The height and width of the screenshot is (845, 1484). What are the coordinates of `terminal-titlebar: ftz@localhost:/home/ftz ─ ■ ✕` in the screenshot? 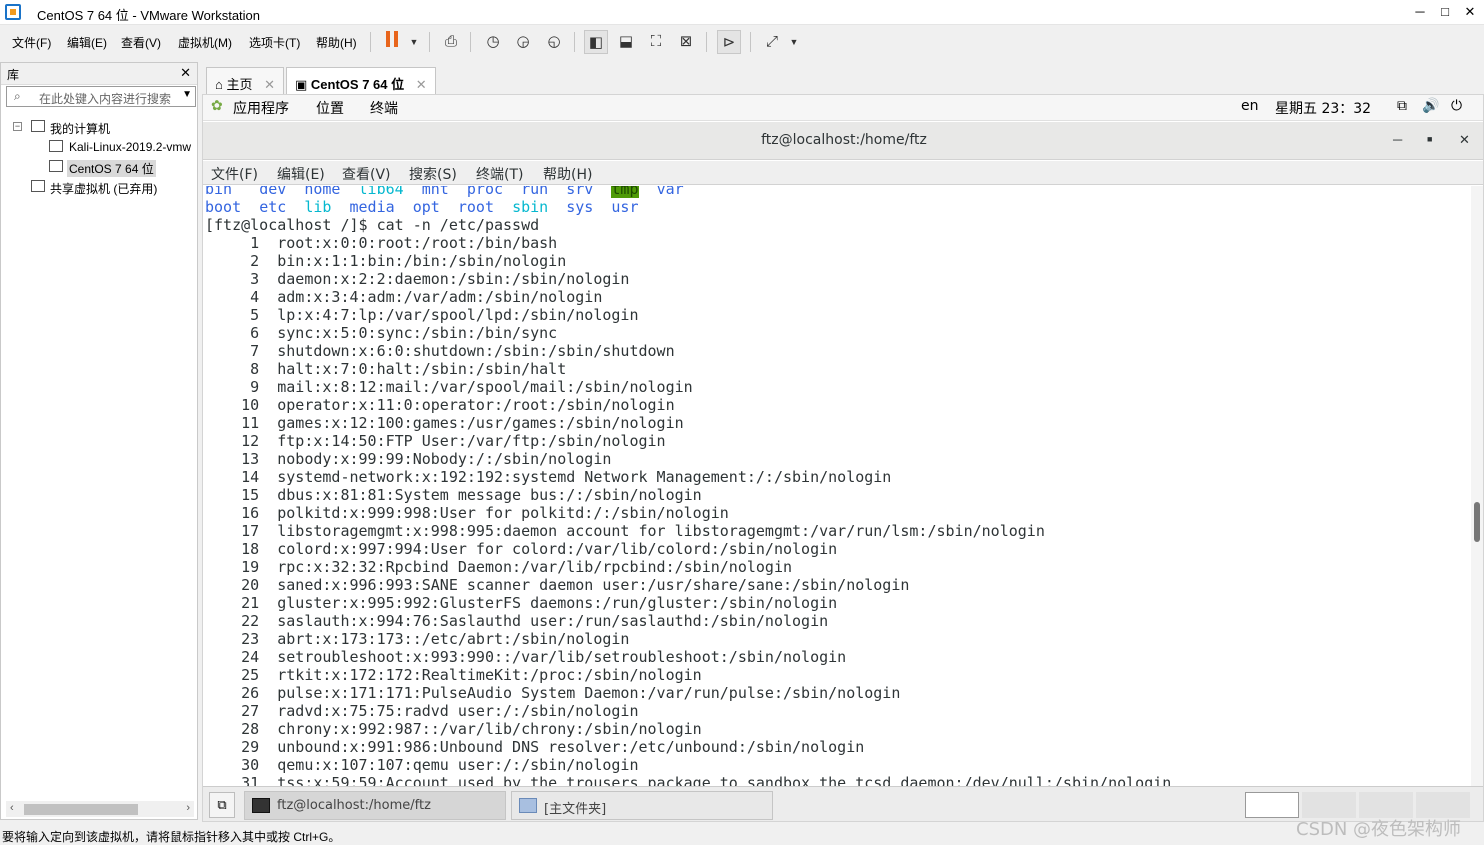 It's located at (843, 141).